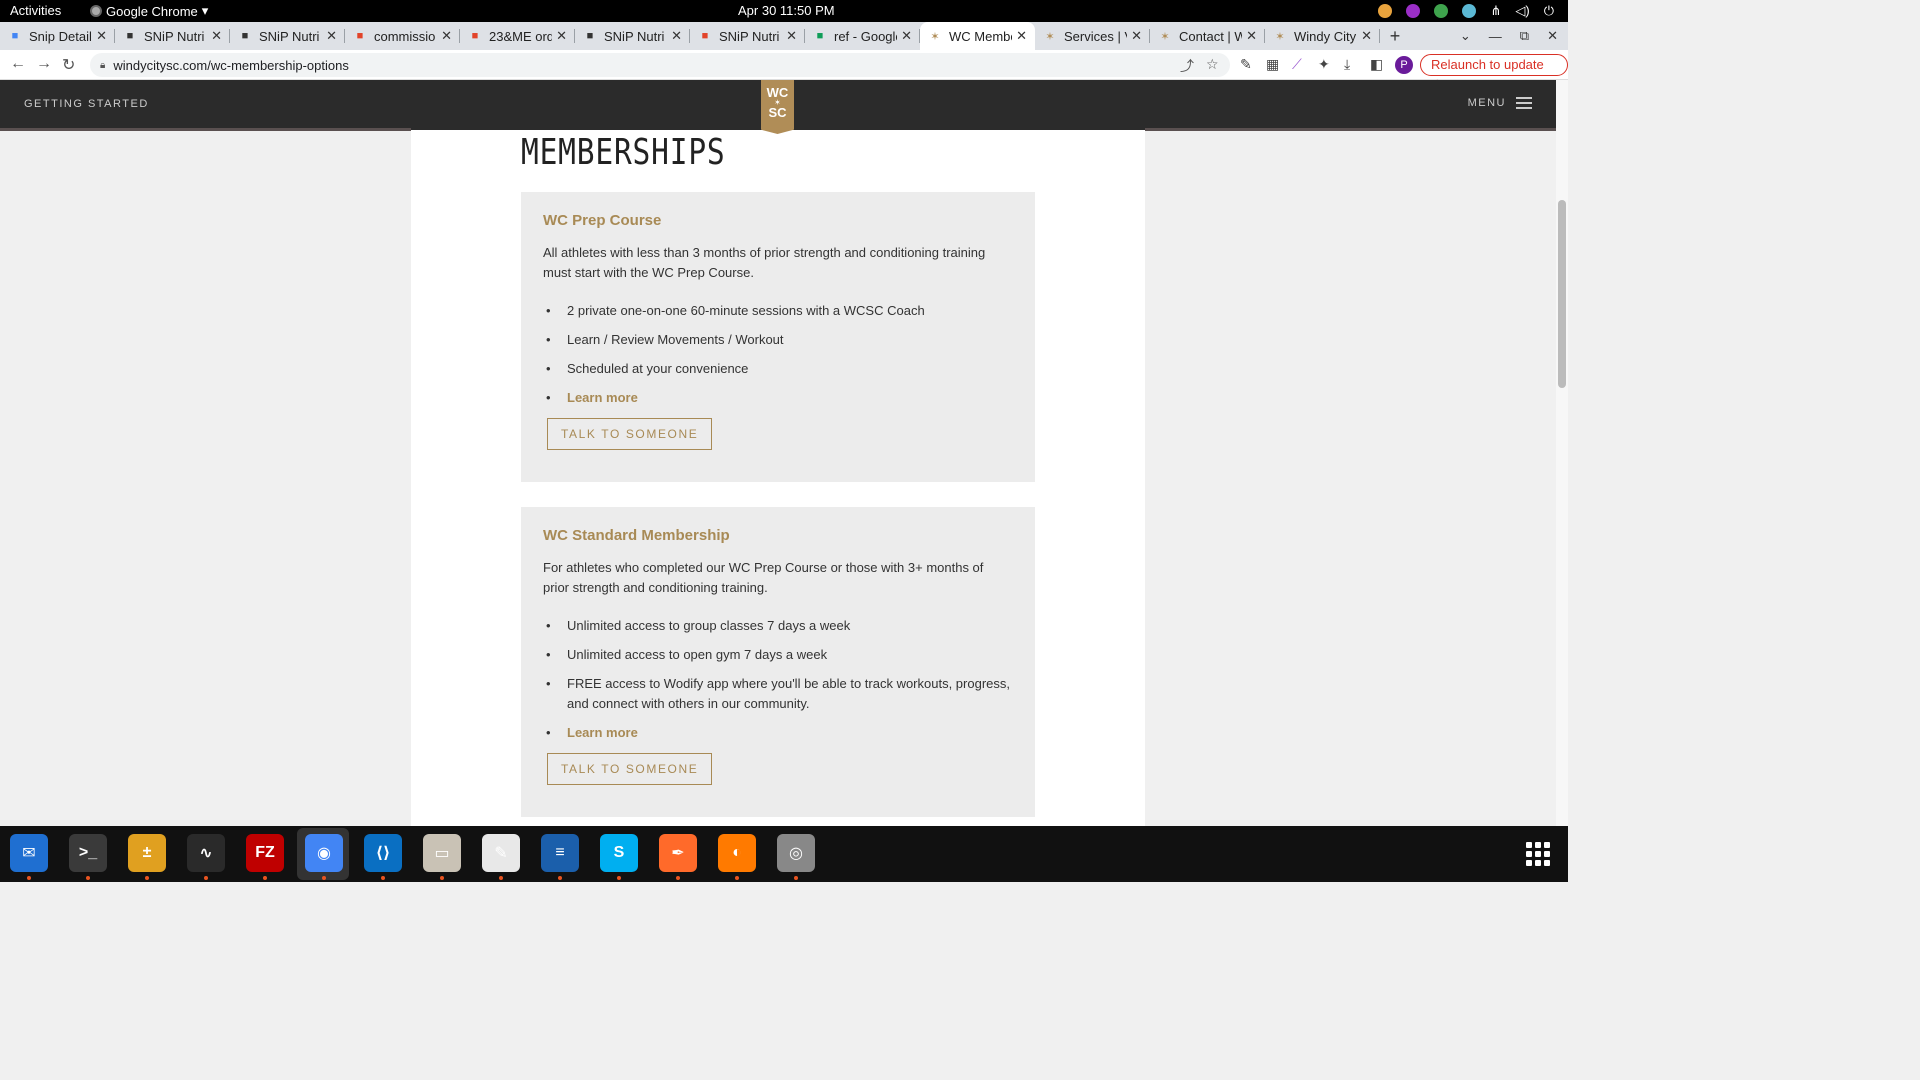 The width and height of the screenshot is (1920, 1080). I want to click on tab-search-icon: ⌄, so click(1465, 36).